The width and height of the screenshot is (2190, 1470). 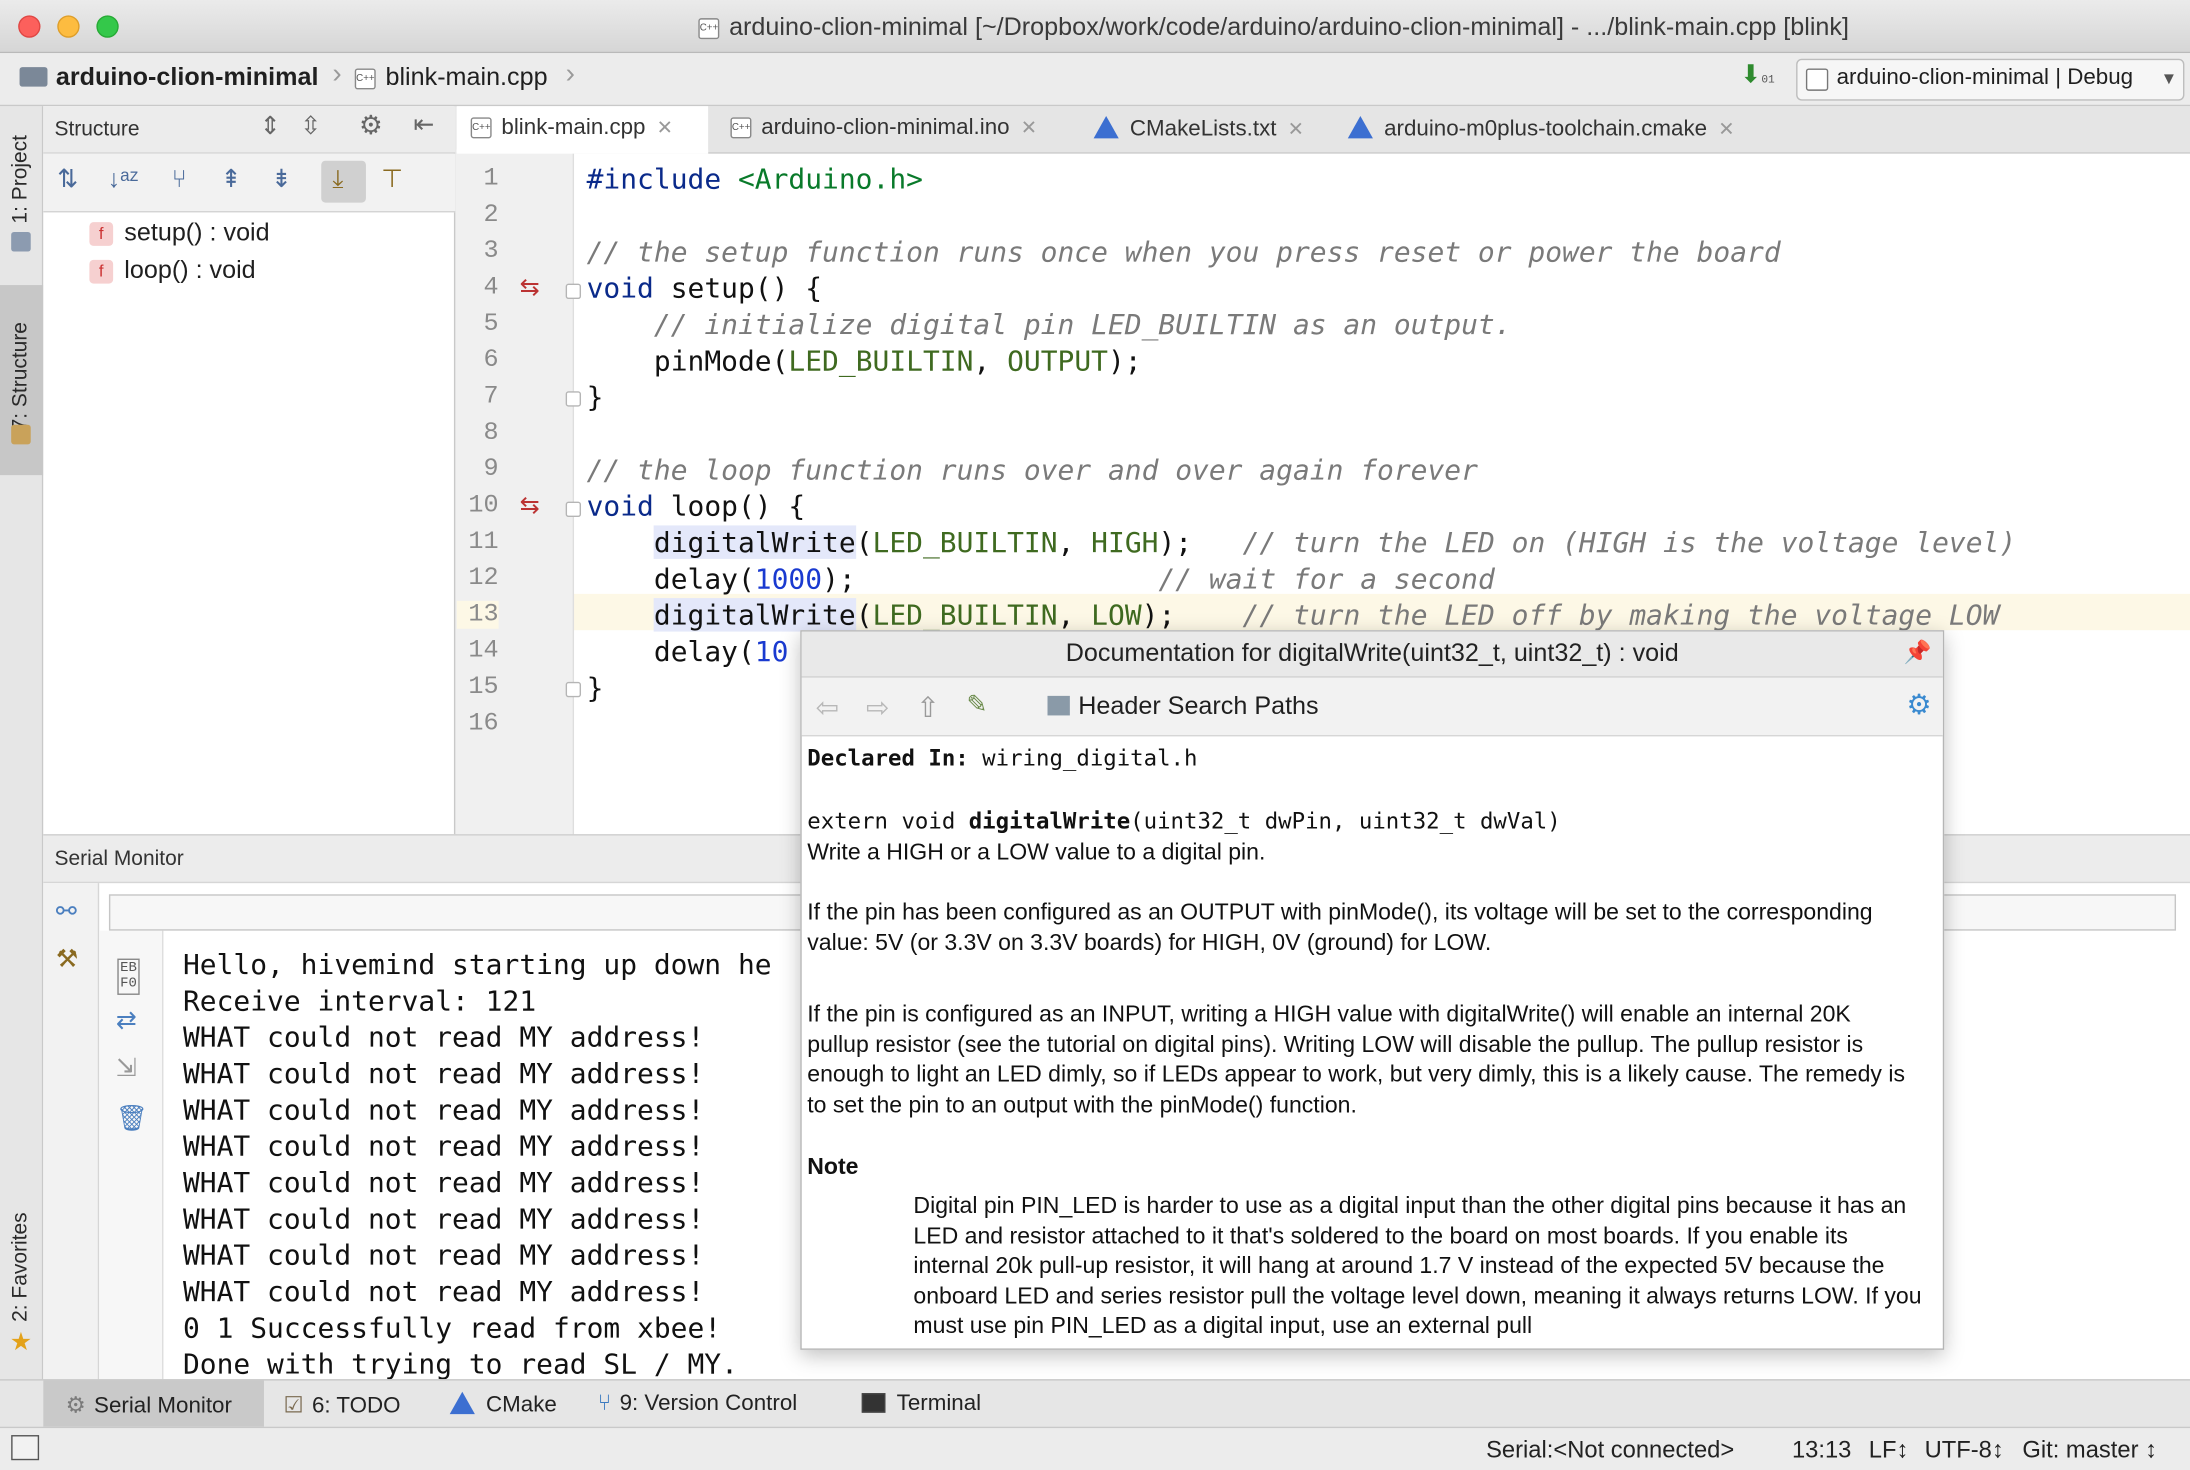 What do you see at coordinates (877, 707) in the screenshot?
I see `forward-icon: ⇨` at bounding box center [877, 707].